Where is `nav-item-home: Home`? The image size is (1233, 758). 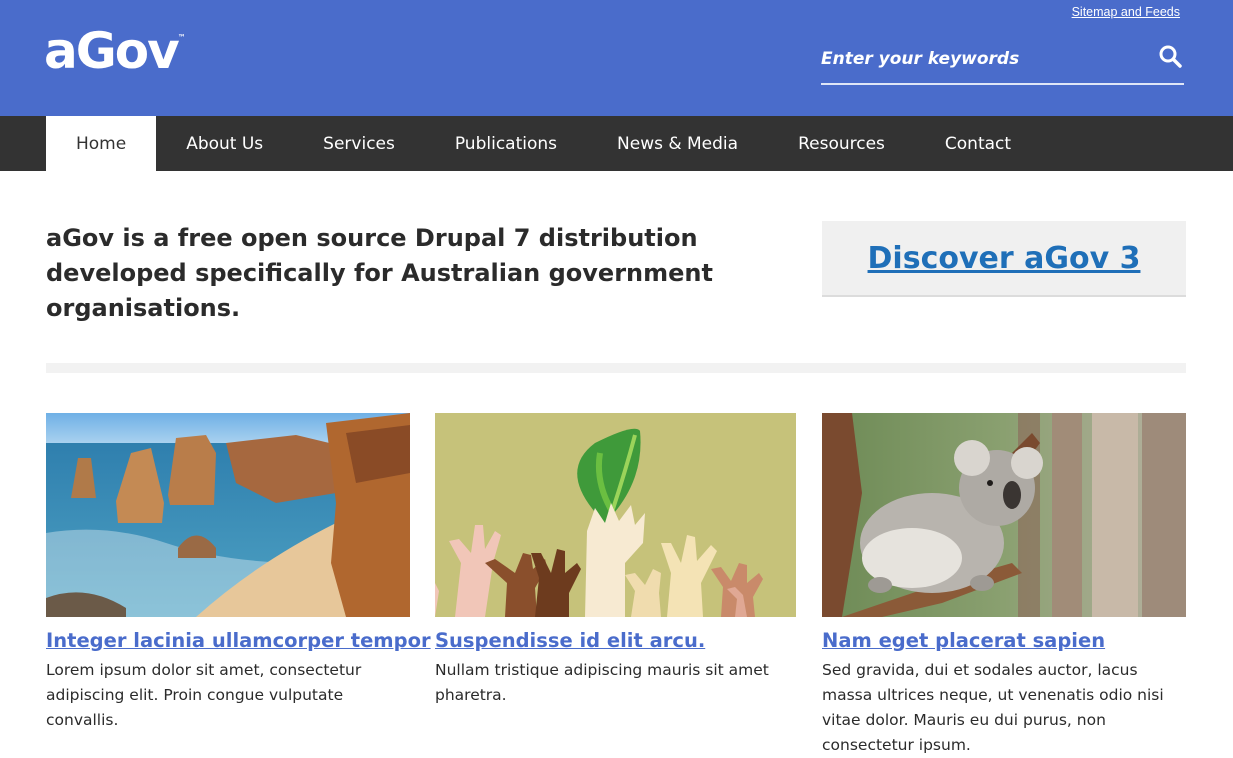
nav-item-home: Home is located at coordinates (101, 143).